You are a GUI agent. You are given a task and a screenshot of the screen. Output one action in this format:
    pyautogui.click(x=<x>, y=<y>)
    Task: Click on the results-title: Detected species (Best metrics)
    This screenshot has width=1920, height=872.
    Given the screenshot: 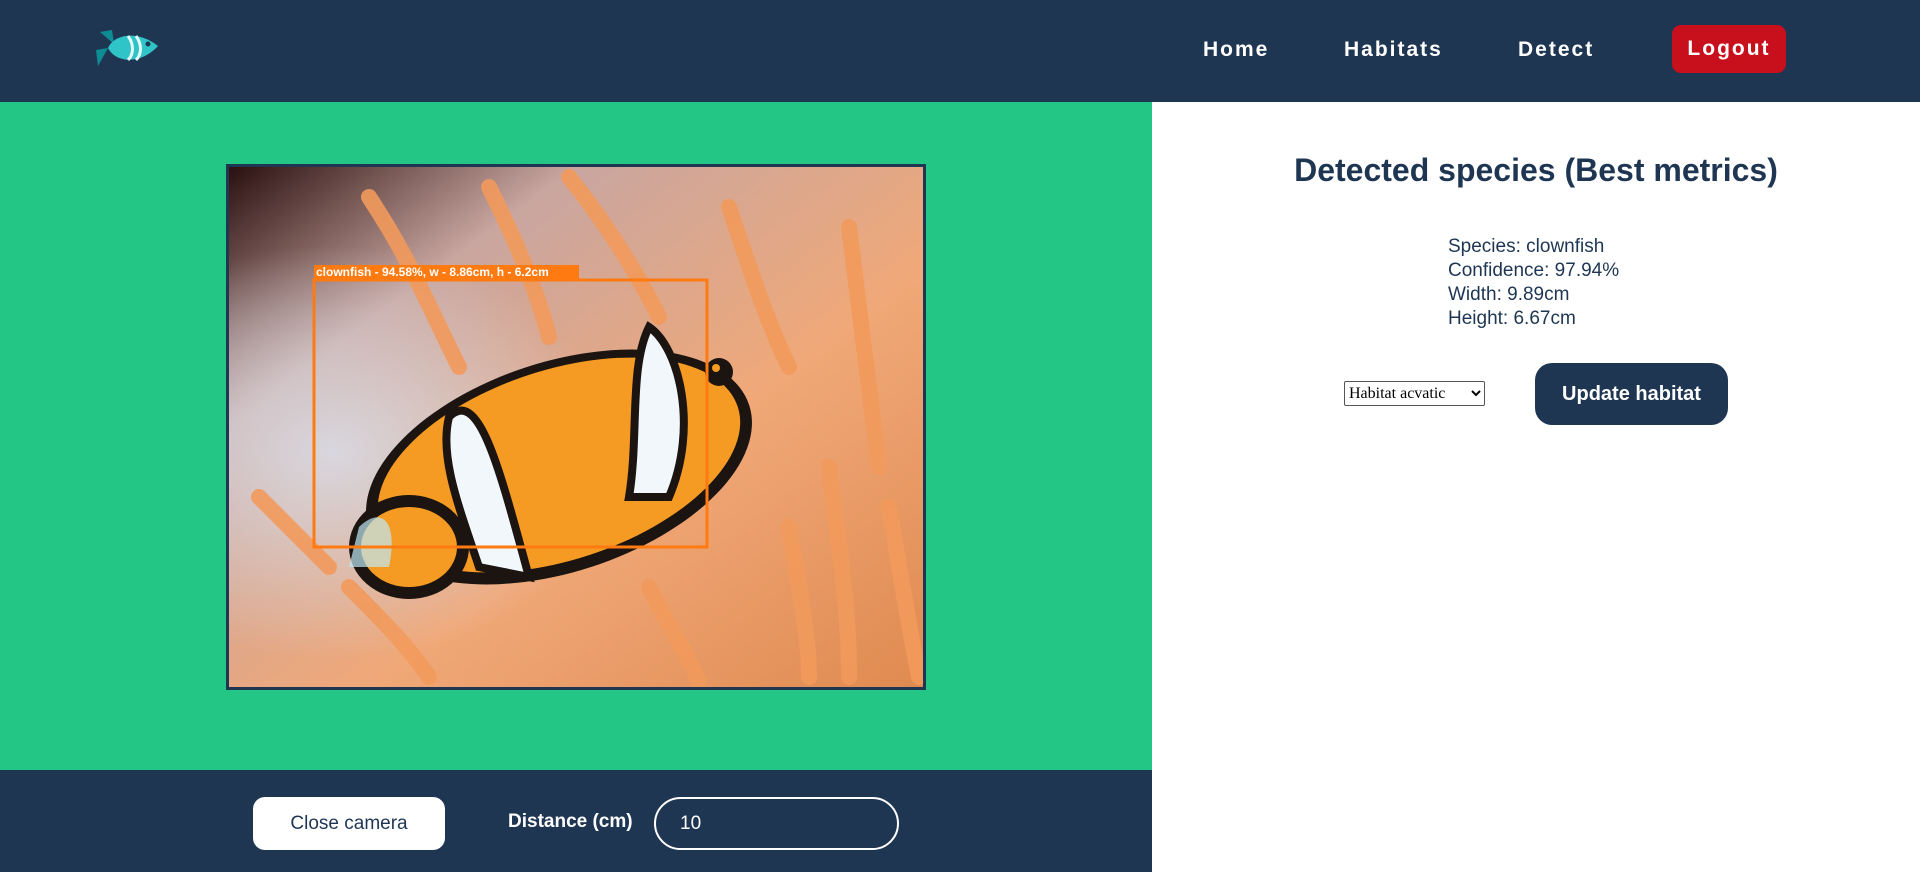 What is the action you would take?
    pyautogui.click(x=1536, y=170)
    